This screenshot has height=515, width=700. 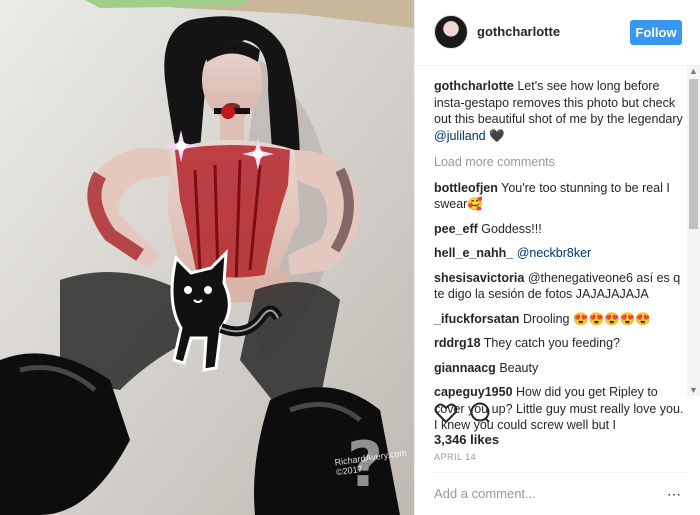 What do you see at coordinates (518, 31) in the screenshot?
I see `header-username: gothcharlotte` at bounding box center [518, 31].